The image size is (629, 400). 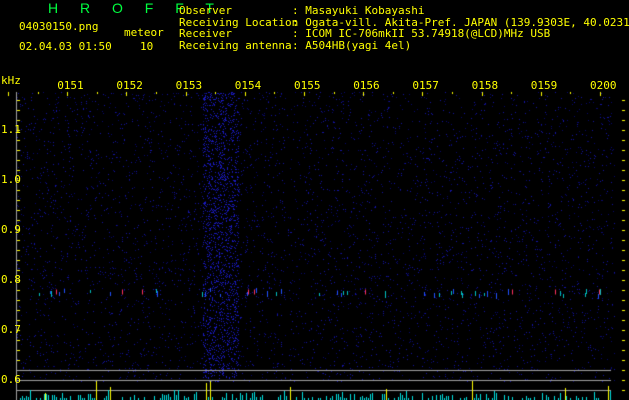 What do you see at coordinates (189, 85) in the screenshot?
I see `x-tick-label: 0153` at bounding box center [189, 85].